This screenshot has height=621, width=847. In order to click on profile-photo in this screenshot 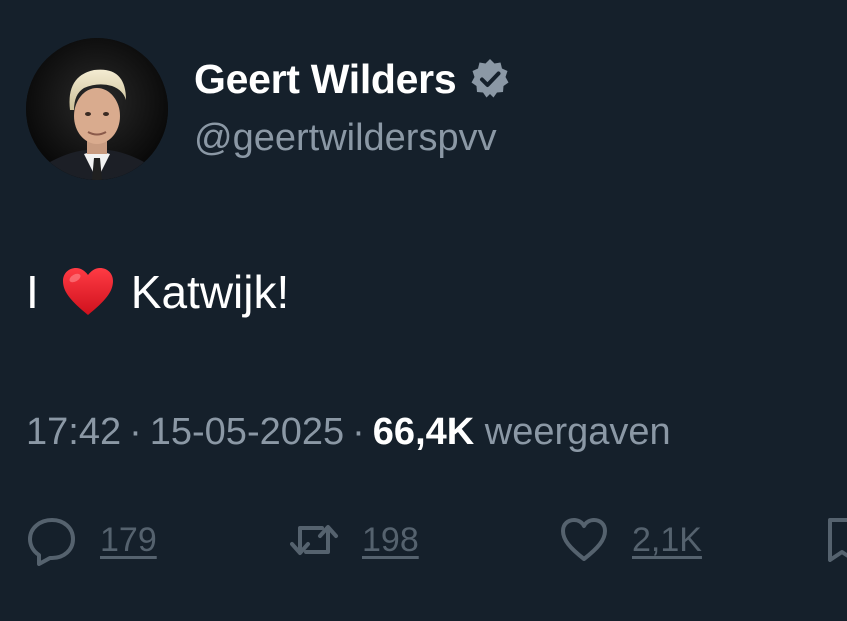, I will do `click(97, 109)`.